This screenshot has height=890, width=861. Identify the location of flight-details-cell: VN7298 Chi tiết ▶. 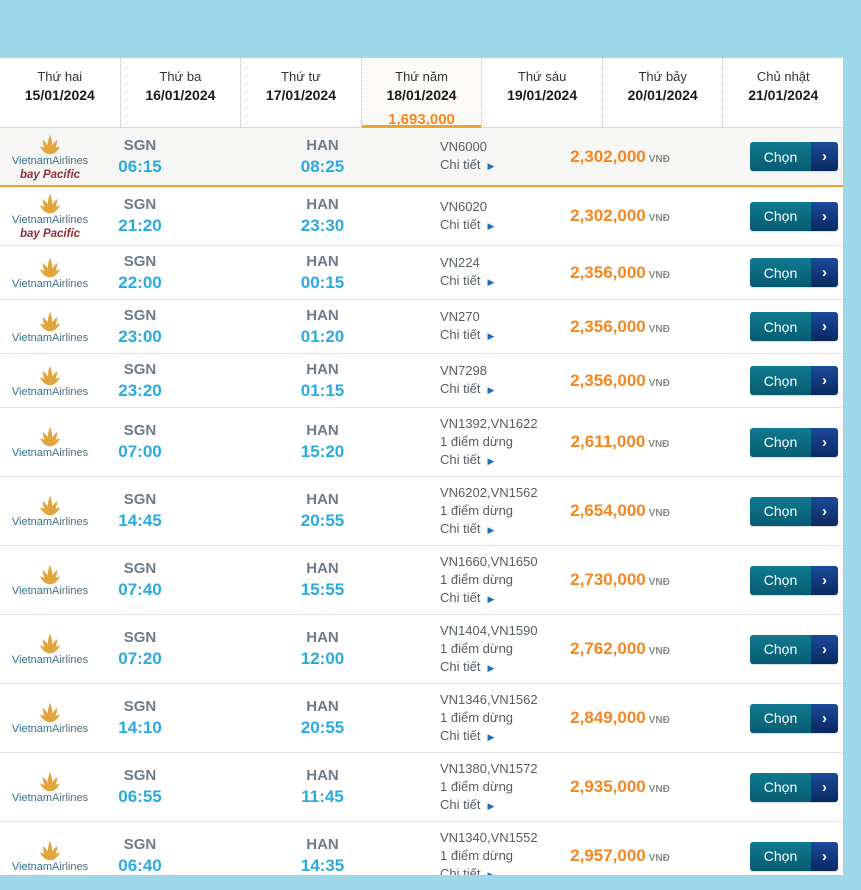
(492, 380).